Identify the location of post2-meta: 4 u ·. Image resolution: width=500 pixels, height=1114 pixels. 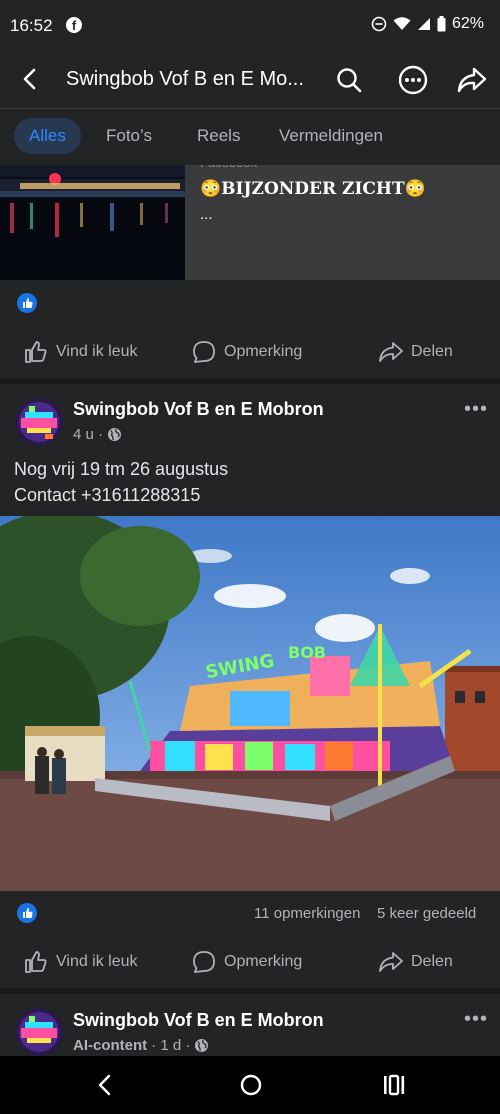
(97, 434).